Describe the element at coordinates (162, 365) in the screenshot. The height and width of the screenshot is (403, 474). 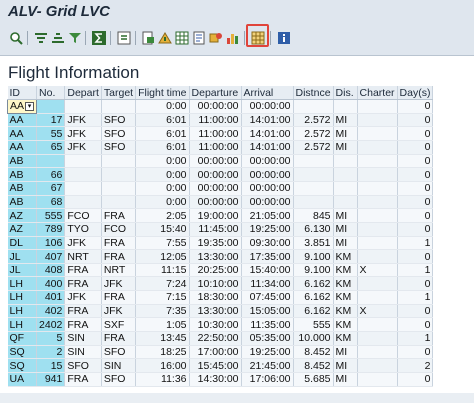
I see `table-cell: 16:00` at that location.